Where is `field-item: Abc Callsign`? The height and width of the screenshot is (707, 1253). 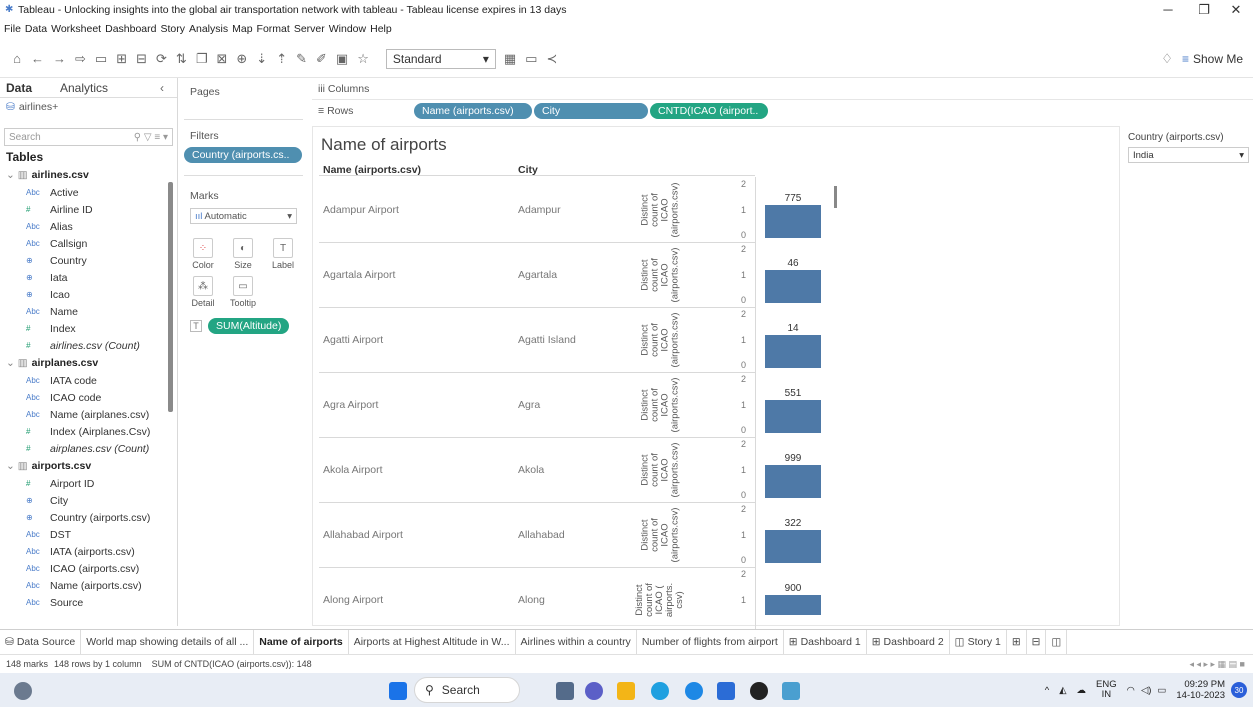
field-item: Abc Callsign is located at coordinates (88, 243).